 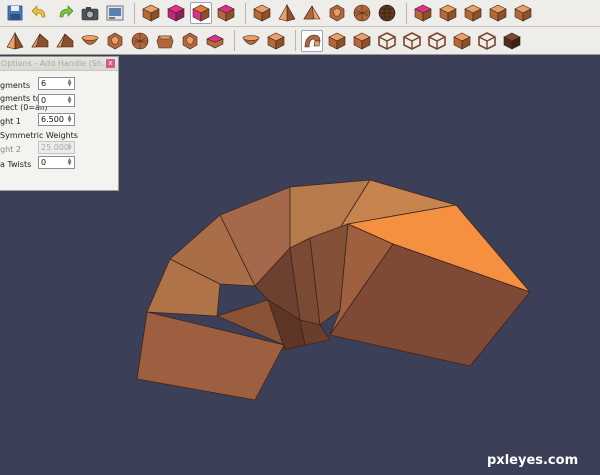 I want to click on cube-icon, so click(x=151, y=13).